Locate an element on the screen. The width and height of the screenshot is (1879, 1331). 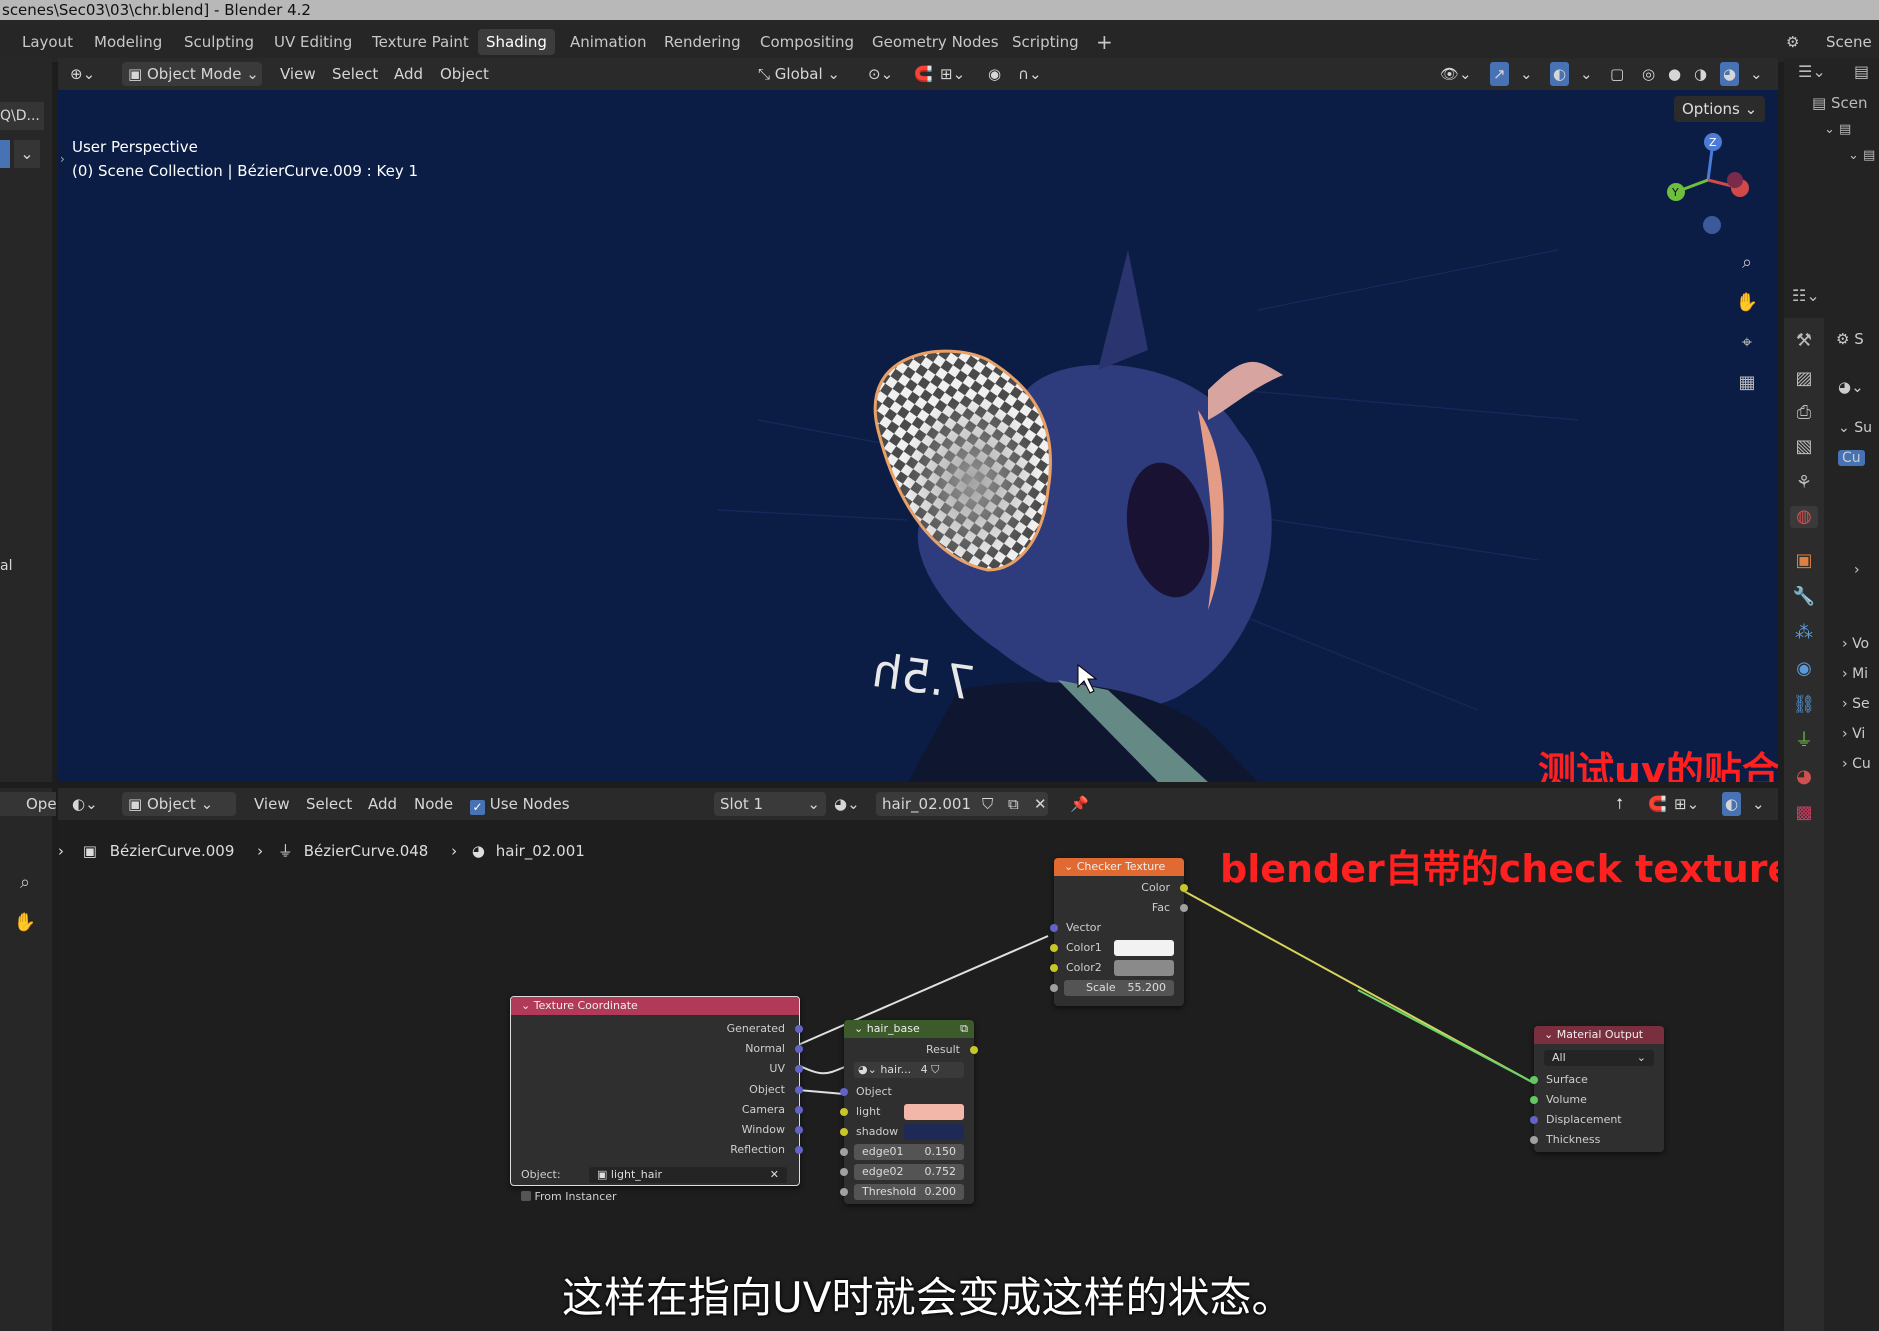
texture-props-icon: ▩ is located at coordinates (1804, 813).